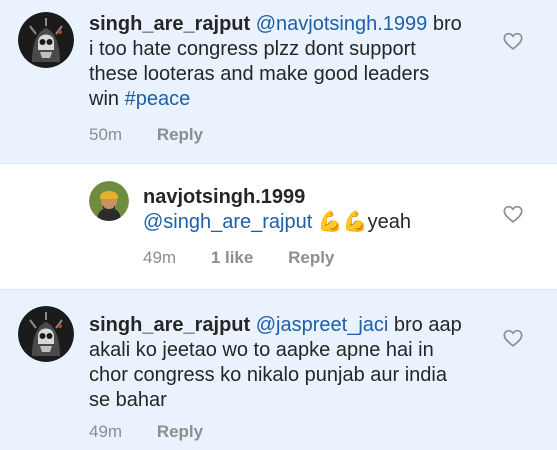 The image size is (557, 450). I want to click on comment-body-line: bro aap, so click(427, 325).